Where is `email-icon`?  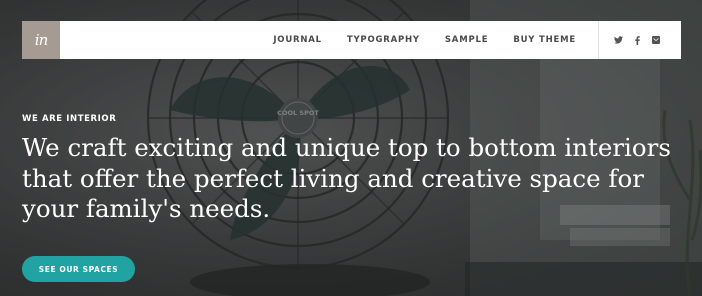 email-icon is located at coordinates (656, 40).